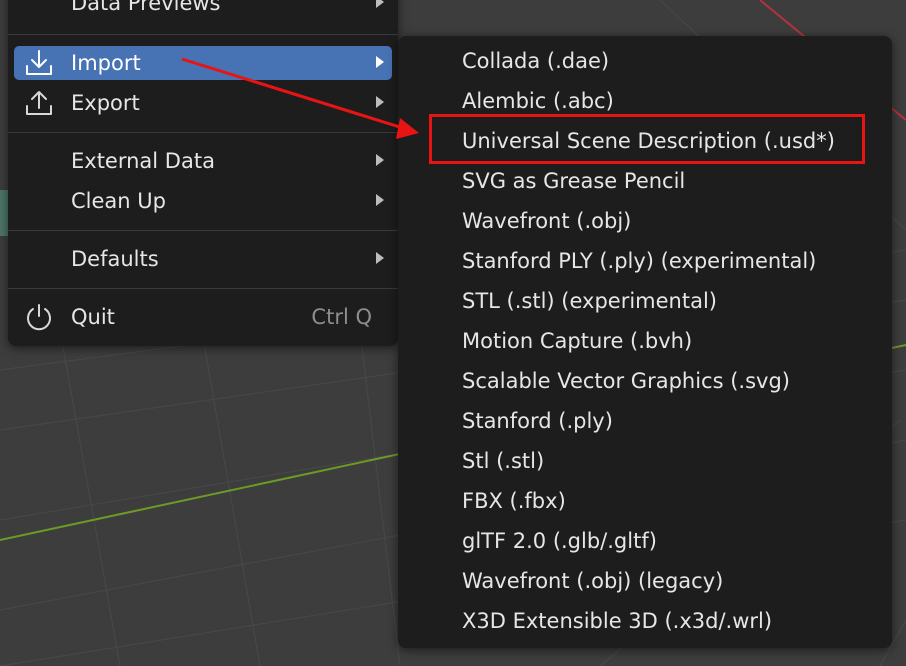 The image size is (906, 666). I want to click on annotation-arrow, so click(300, 98).